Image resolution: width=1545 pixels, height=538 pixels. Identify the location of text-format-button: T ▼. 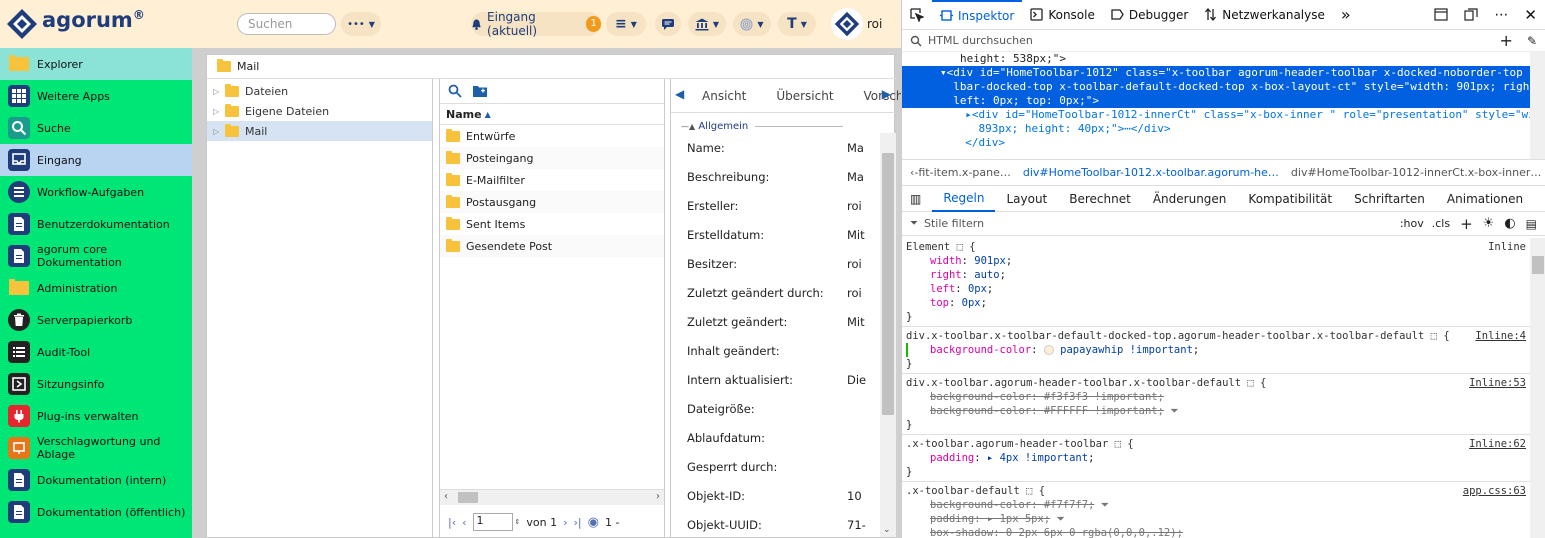
(797, 24).